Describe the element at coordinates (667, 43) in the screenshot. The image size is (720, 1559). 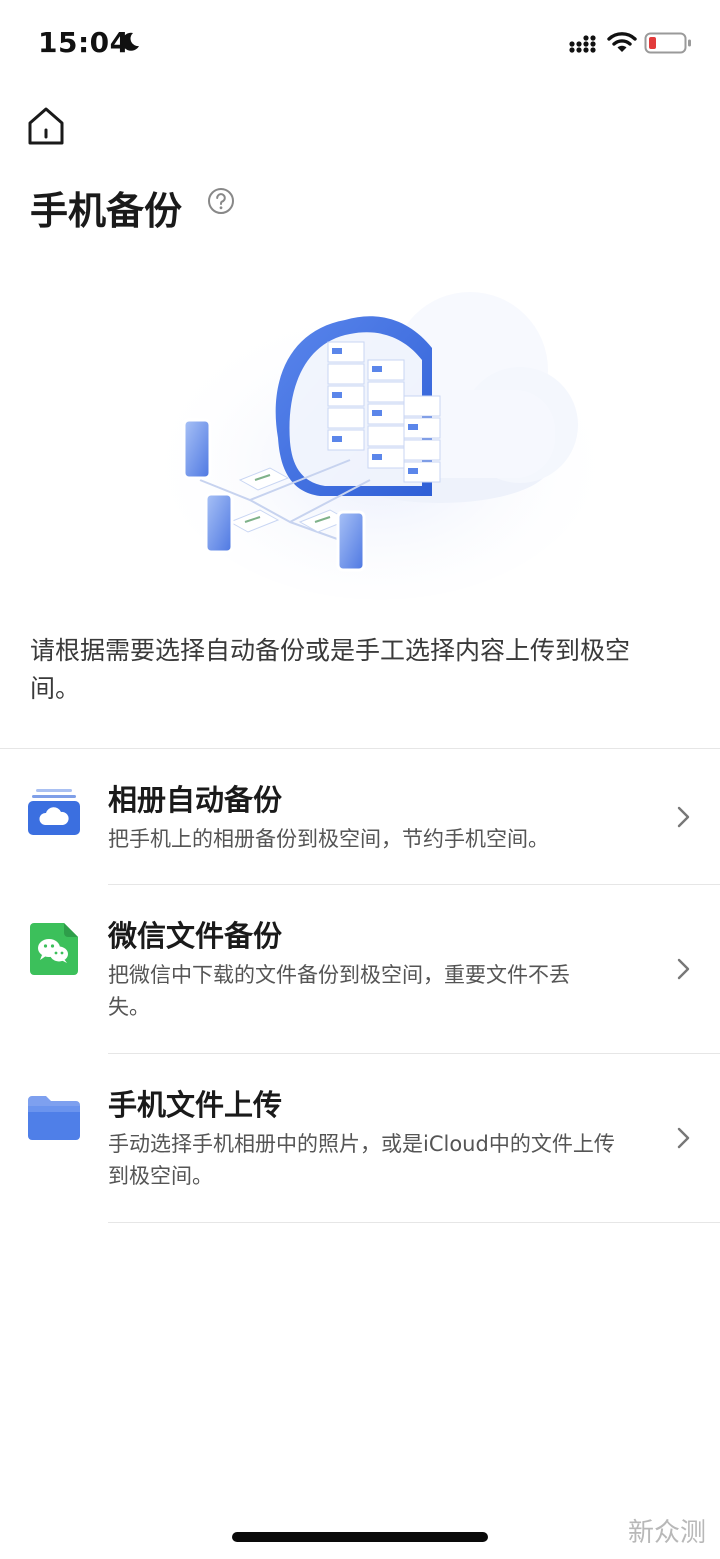
I see `battery-icon` at that location.